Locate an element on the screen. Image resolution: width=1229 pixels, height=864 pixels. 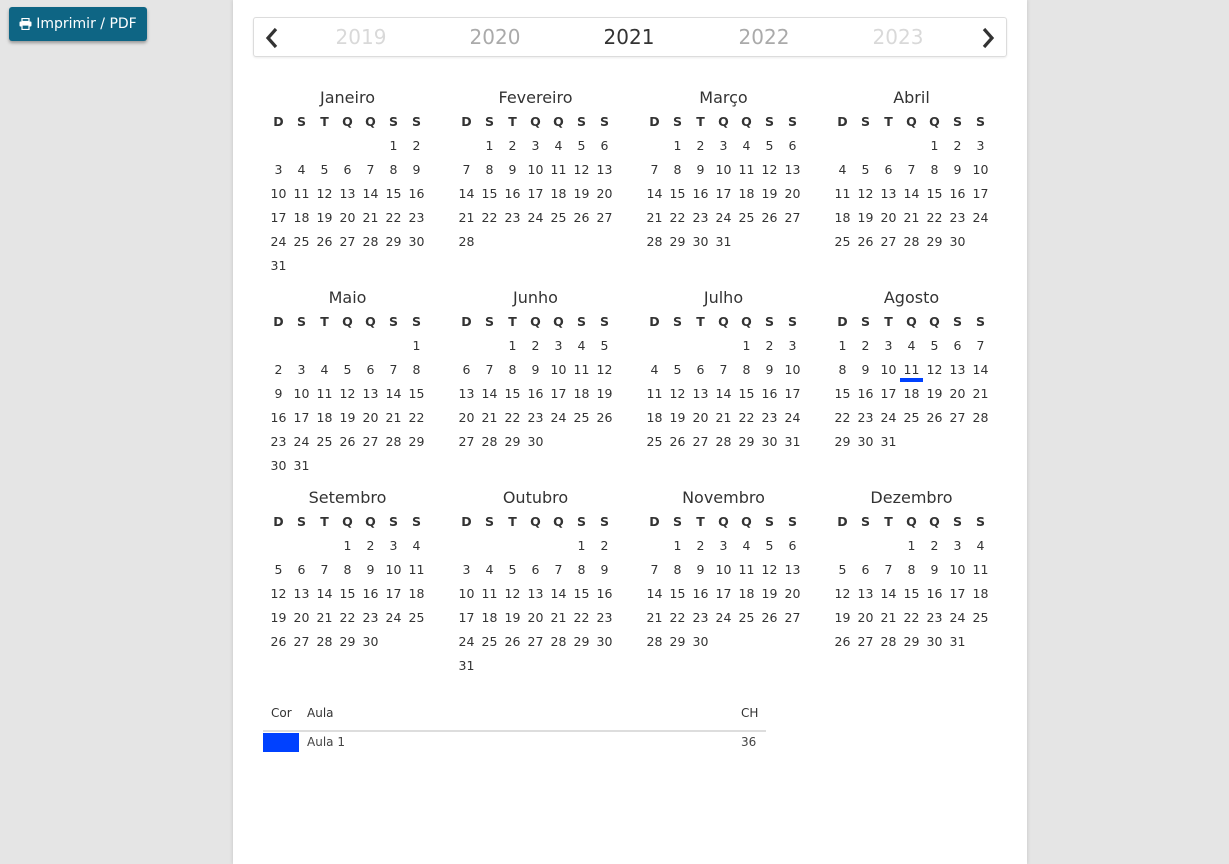
day-cell: 18 is located at coordinates (581, 394).